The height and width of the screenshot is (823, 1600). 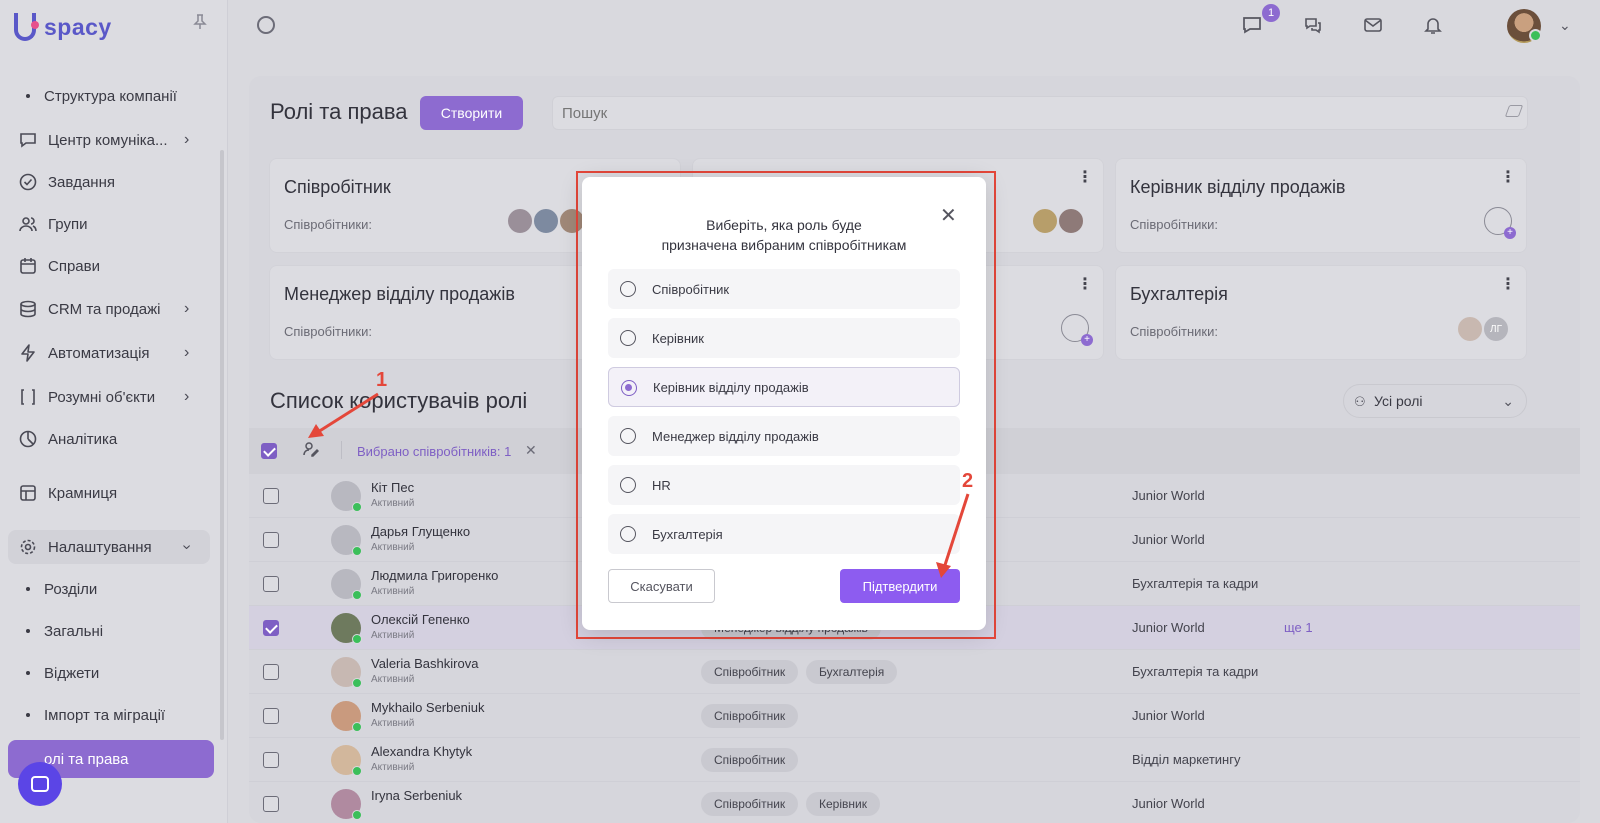 What do you see at coordinates (266, 25) in the screenshot?
I see `search-icon` at bounding box center [266, 25].